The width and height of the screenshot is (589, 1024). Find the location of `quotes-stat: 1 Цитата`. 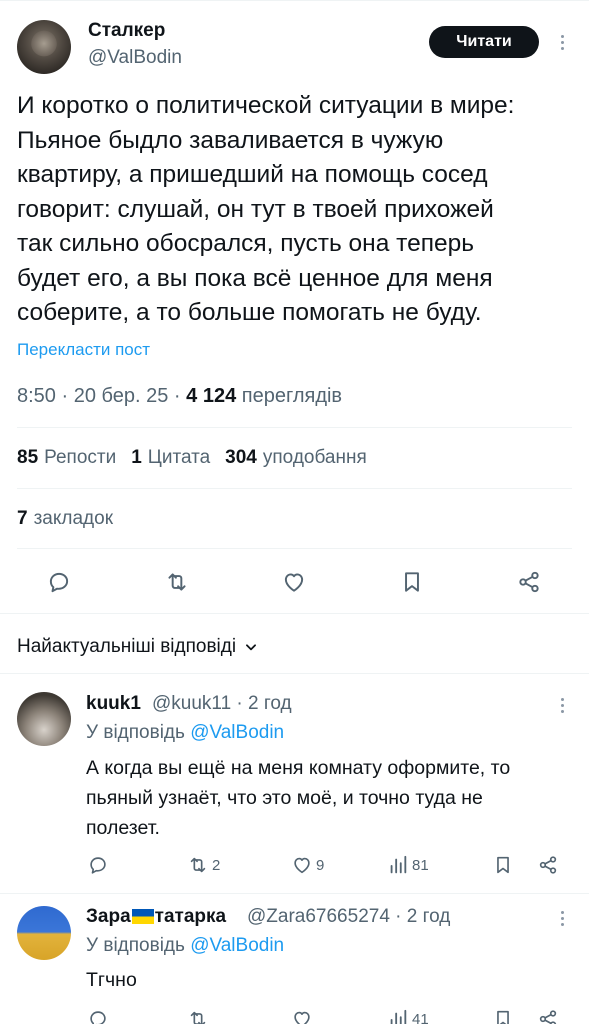

quotes-stat: 1 Цитата is located at coordinates (170, 458).